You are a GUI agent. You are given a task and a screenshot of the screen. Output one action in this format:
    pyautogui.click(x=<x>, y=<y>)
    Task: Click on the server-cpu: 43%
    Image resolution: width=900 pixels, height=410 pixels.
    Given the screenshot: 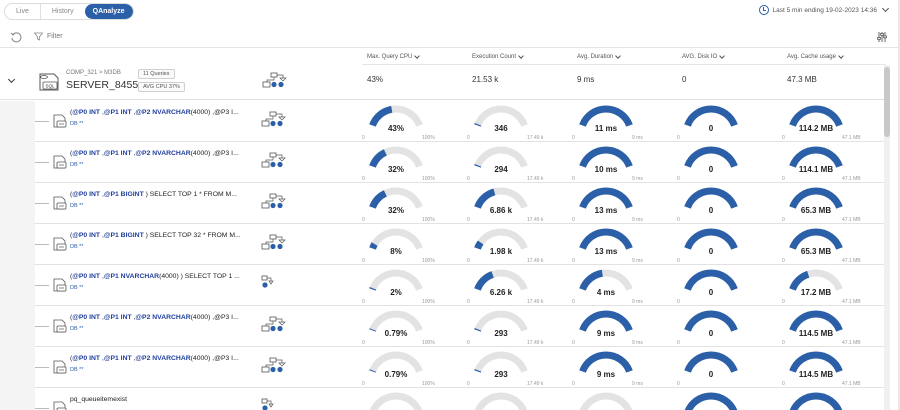 What is the action you would take?
    pyautogui.click(x=375, y=79)
    